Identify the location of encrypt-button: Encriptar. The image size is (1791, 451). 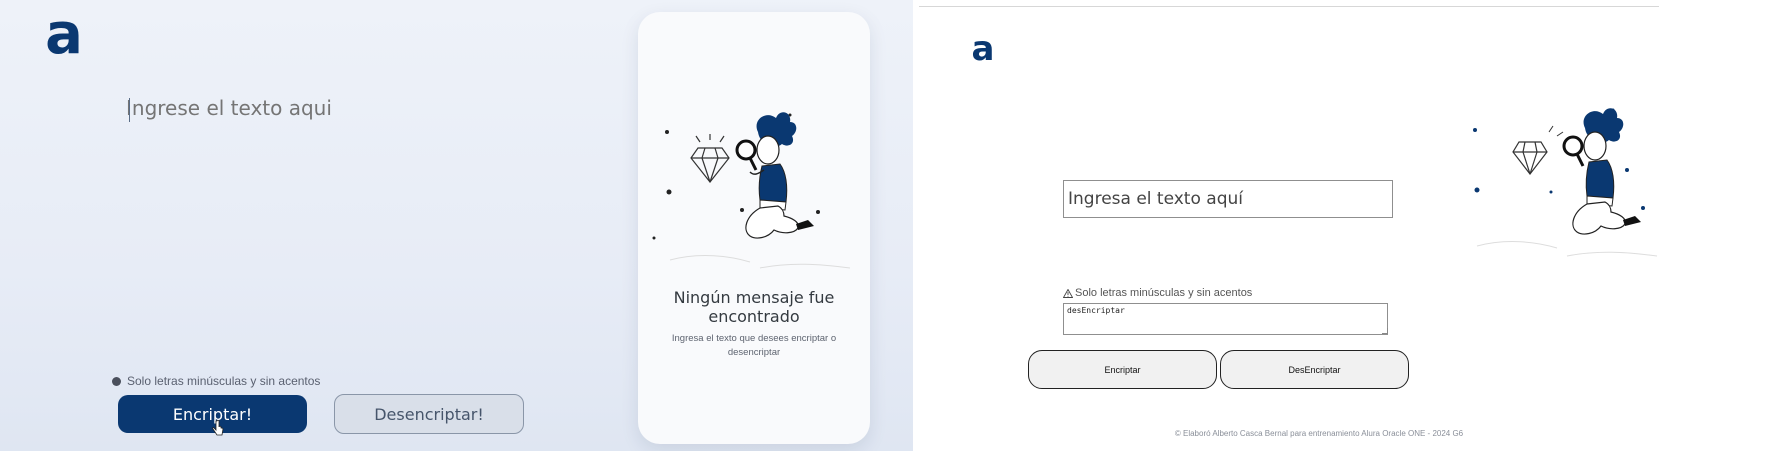
(1122, 369).